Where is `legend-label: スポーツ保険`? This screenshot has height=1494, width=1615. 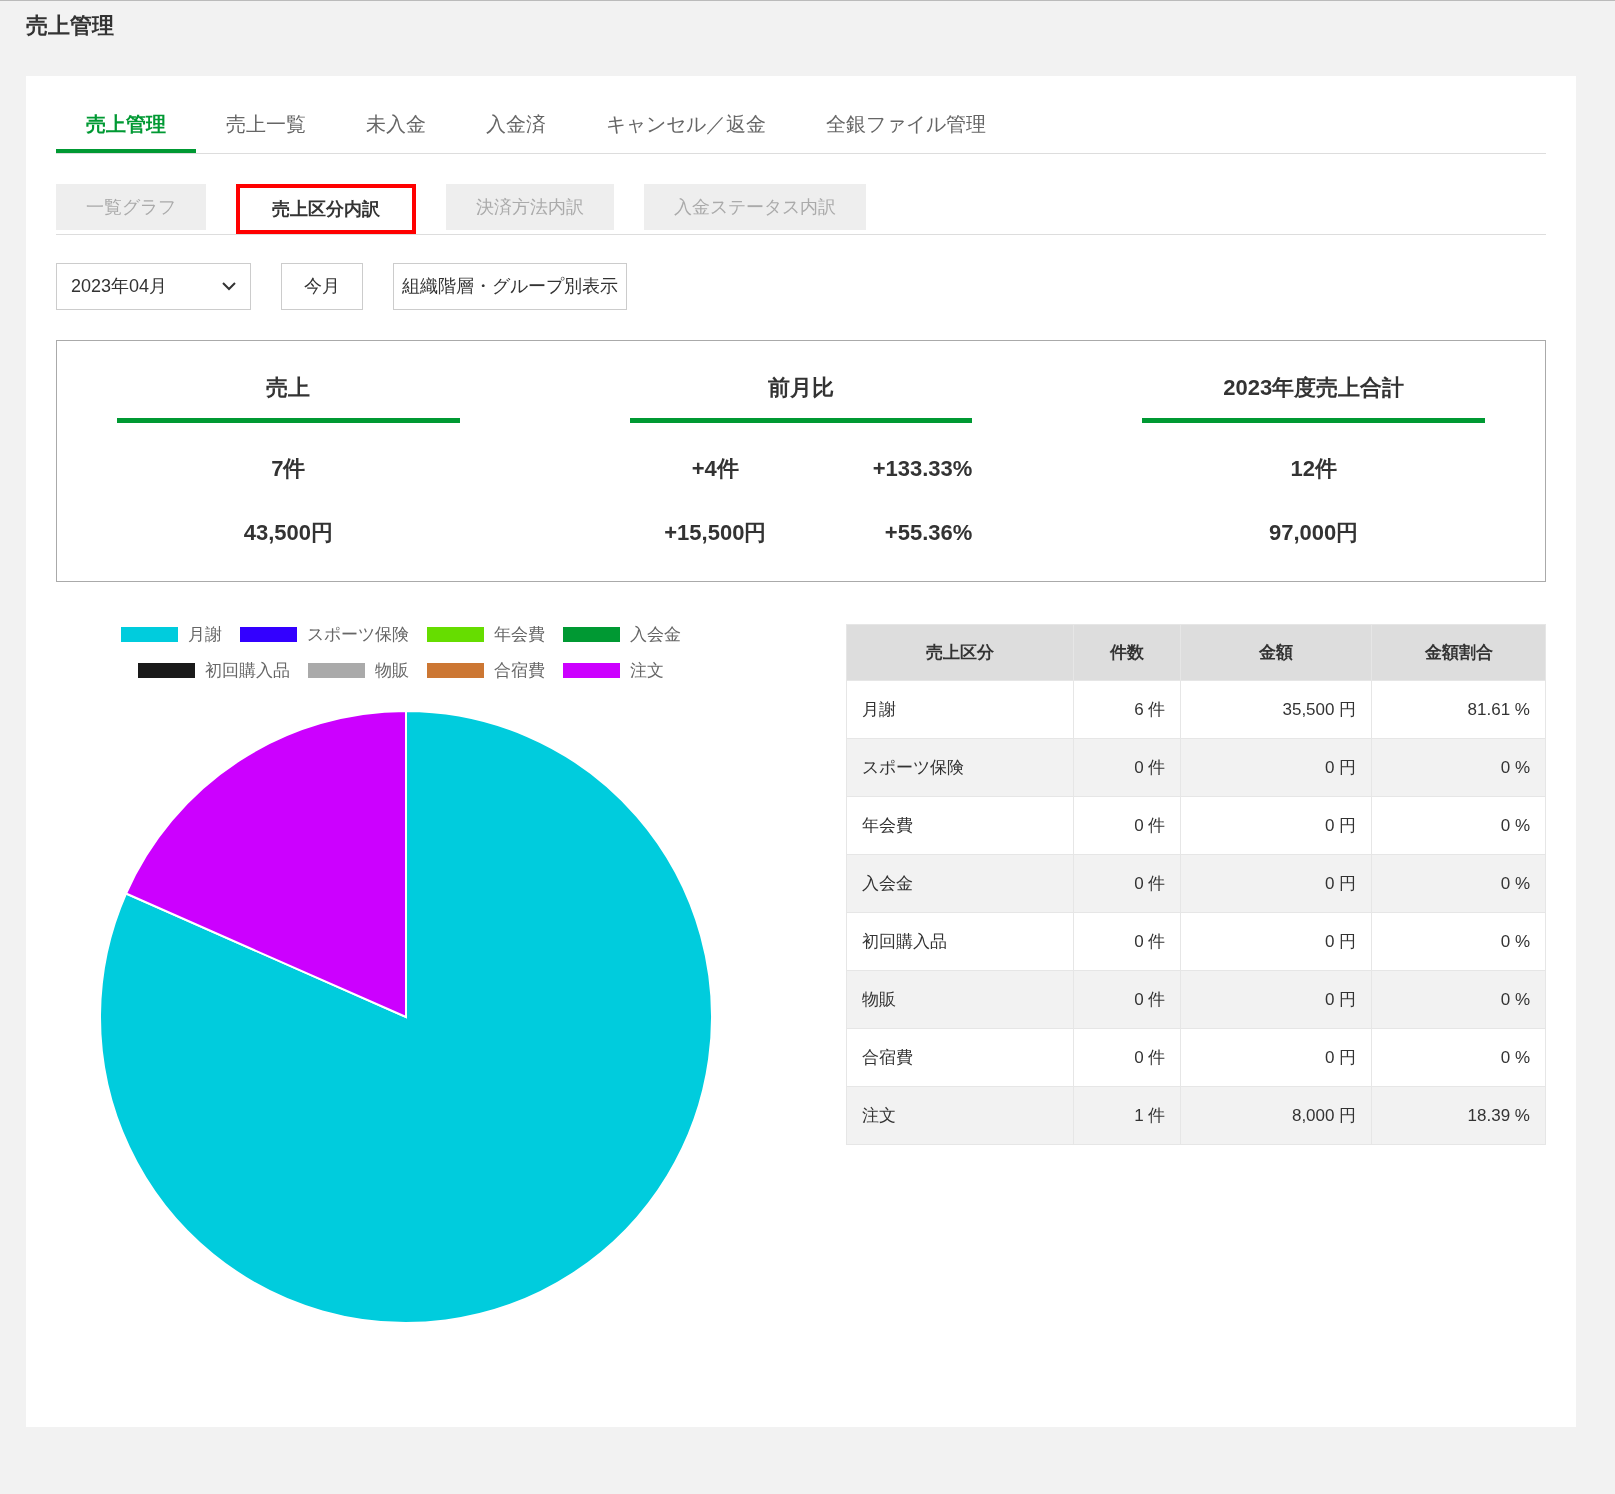
legend-label: スポーツ保険 is located at coordinates (358, 635).